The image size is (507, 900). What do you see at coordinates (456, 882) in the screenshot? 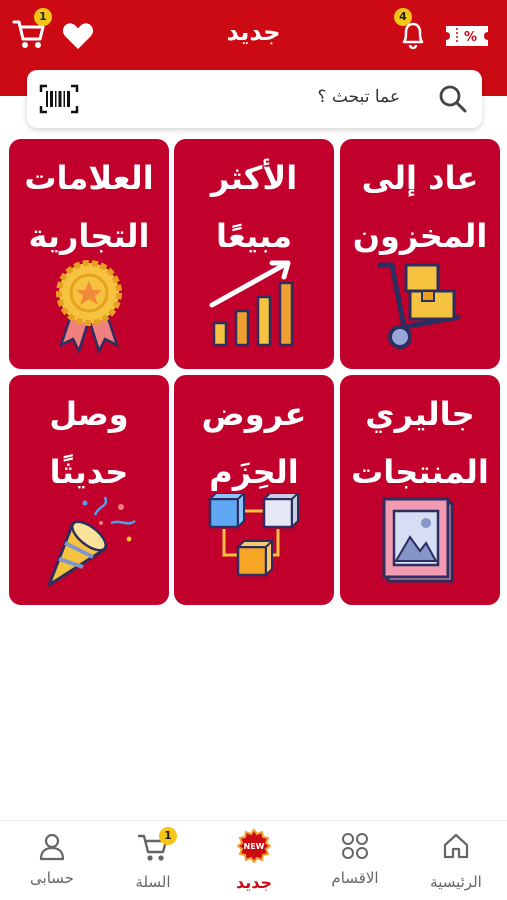
I see `nav-label: الرئيسية` at bounding box center [456, 882].